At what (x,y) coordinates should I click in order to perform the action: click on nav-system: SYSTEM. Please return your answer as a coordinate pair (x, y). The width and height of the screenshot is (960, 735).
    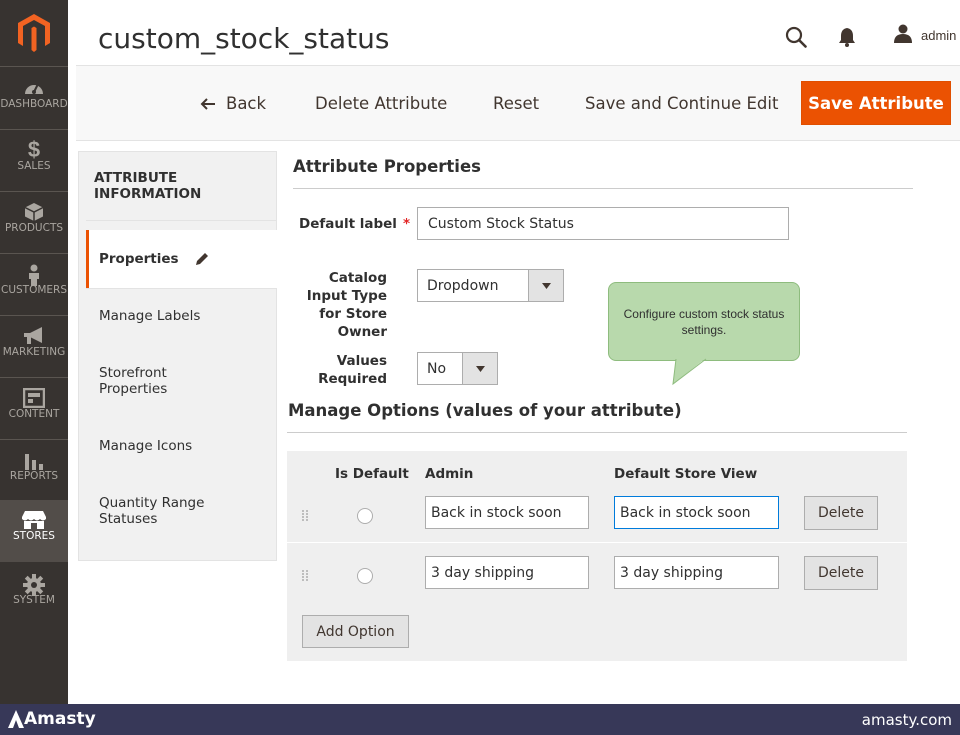
    Looking at the image, I should click on (34, 595).